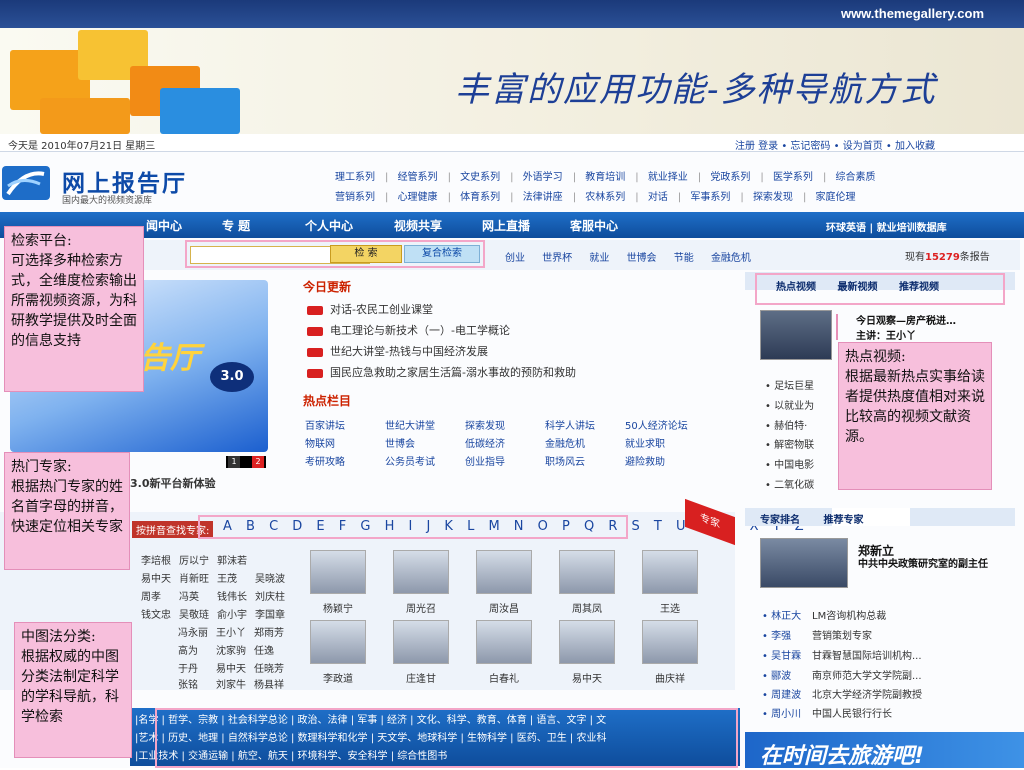  Describe the element at coordinates (425, 424) in the screenshot. I see `hot-column-link: 世纪大讲堂` at that location.